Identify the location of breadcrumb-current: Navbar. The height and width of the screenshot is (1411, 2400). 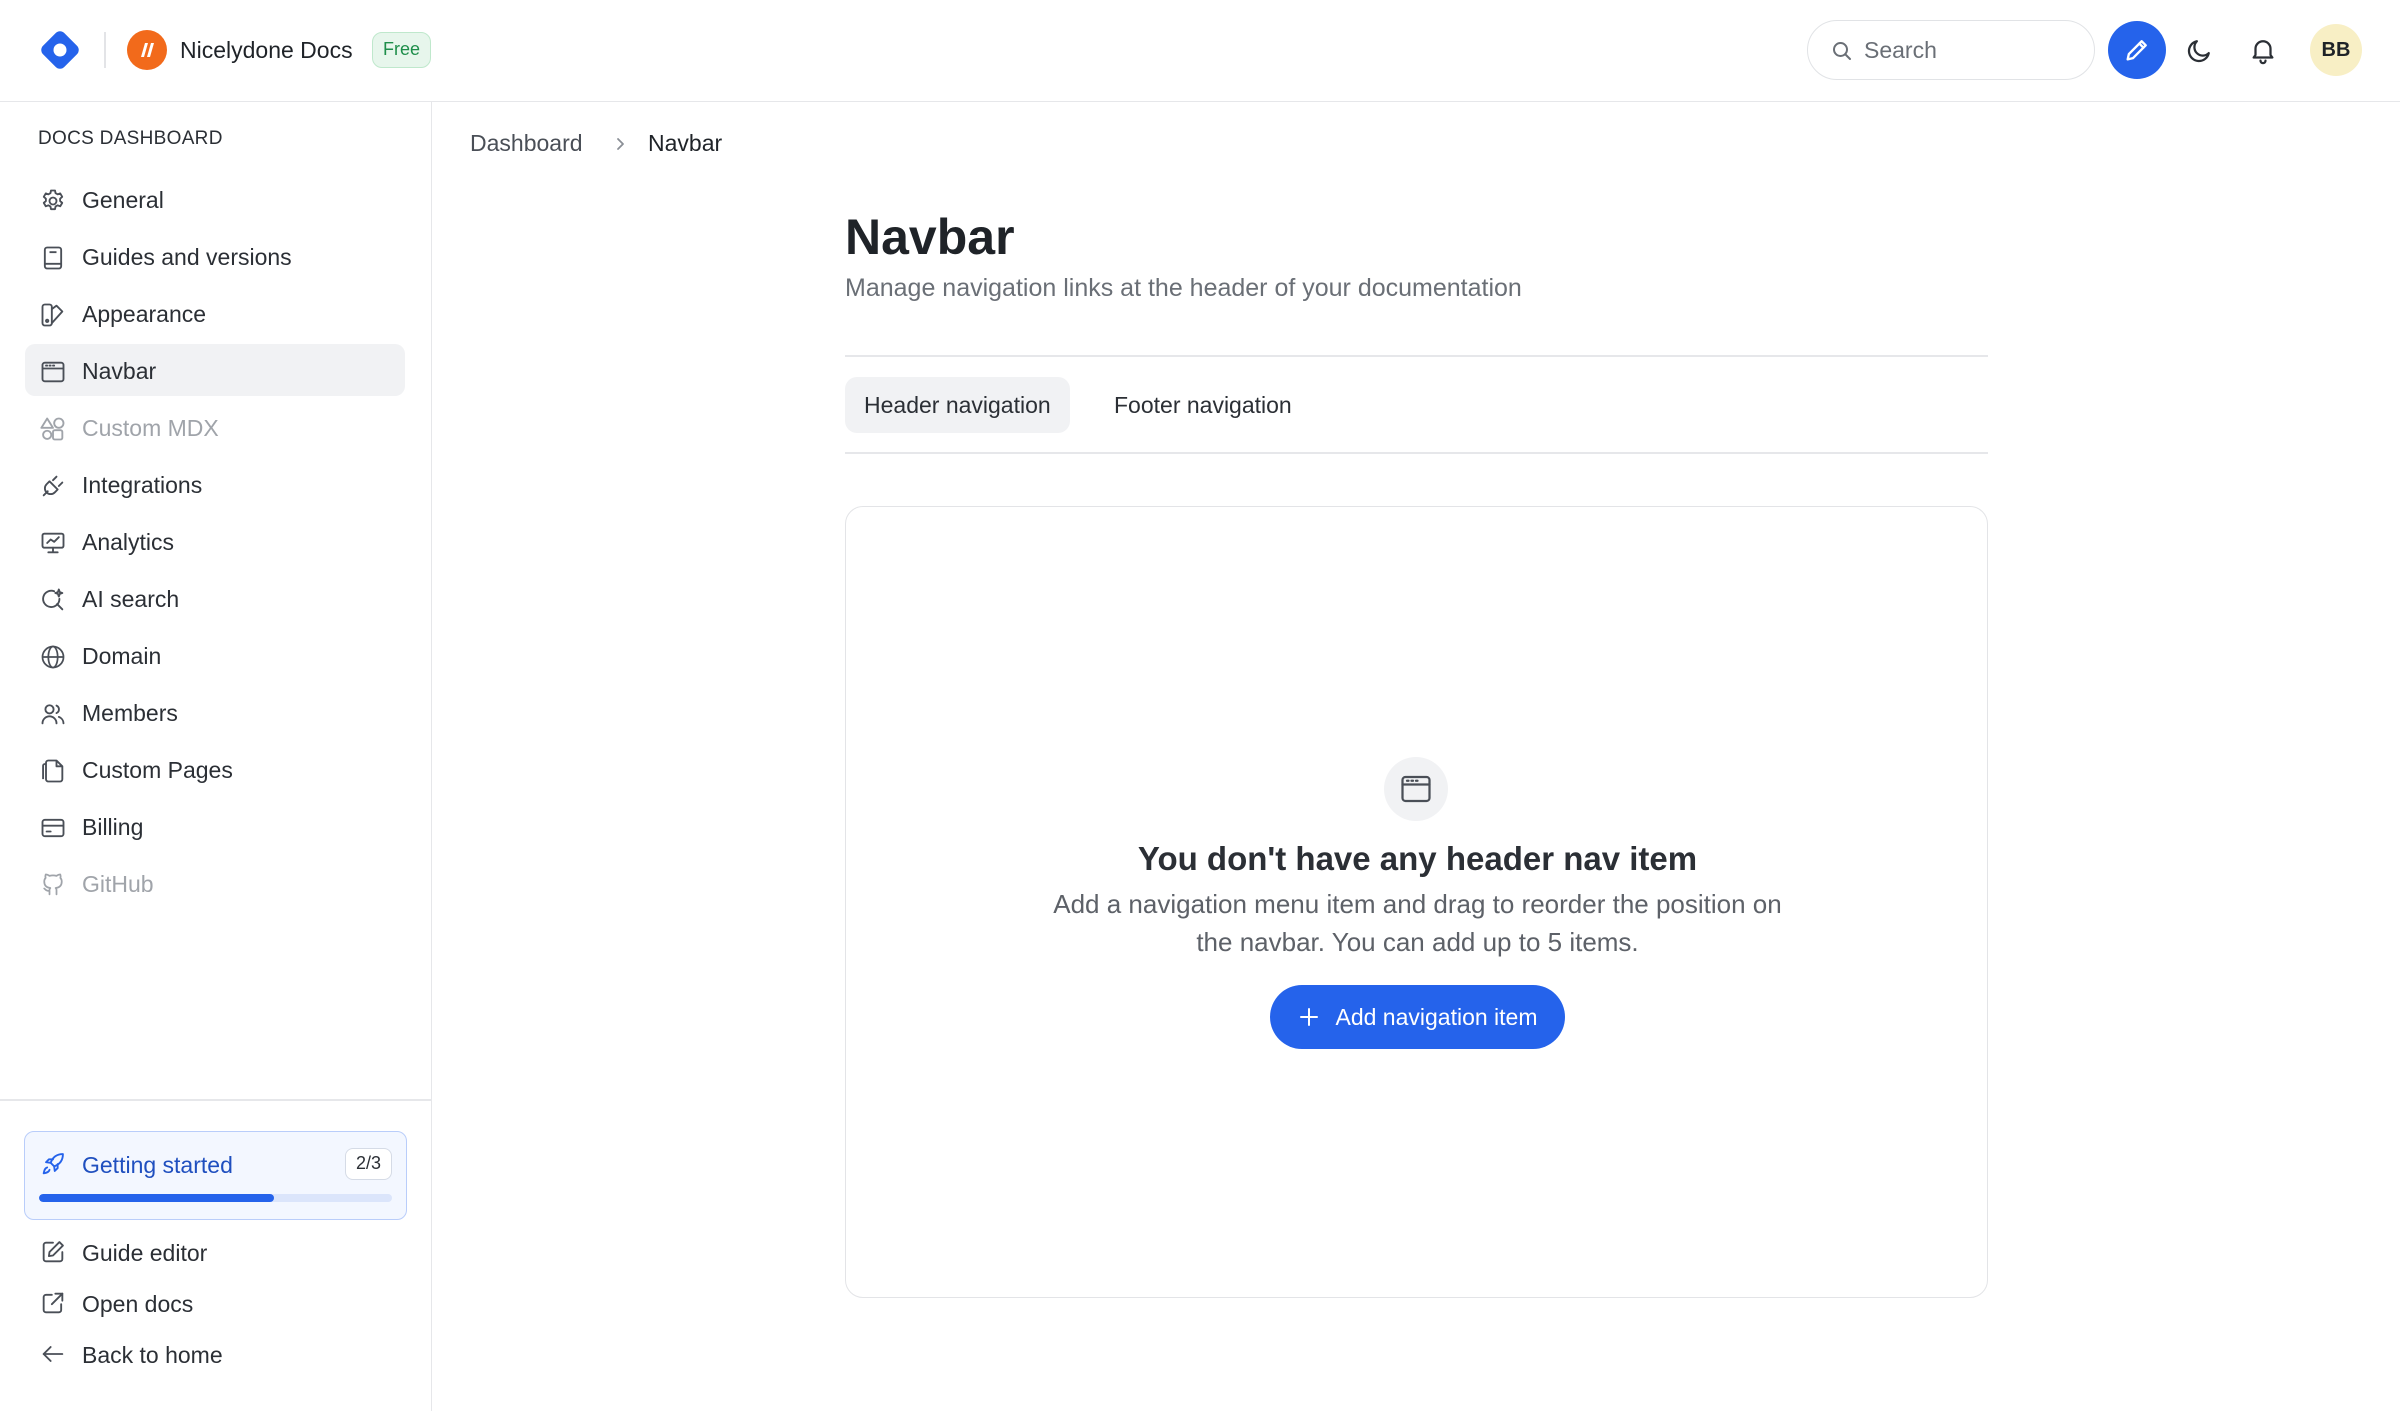
(685, 143).